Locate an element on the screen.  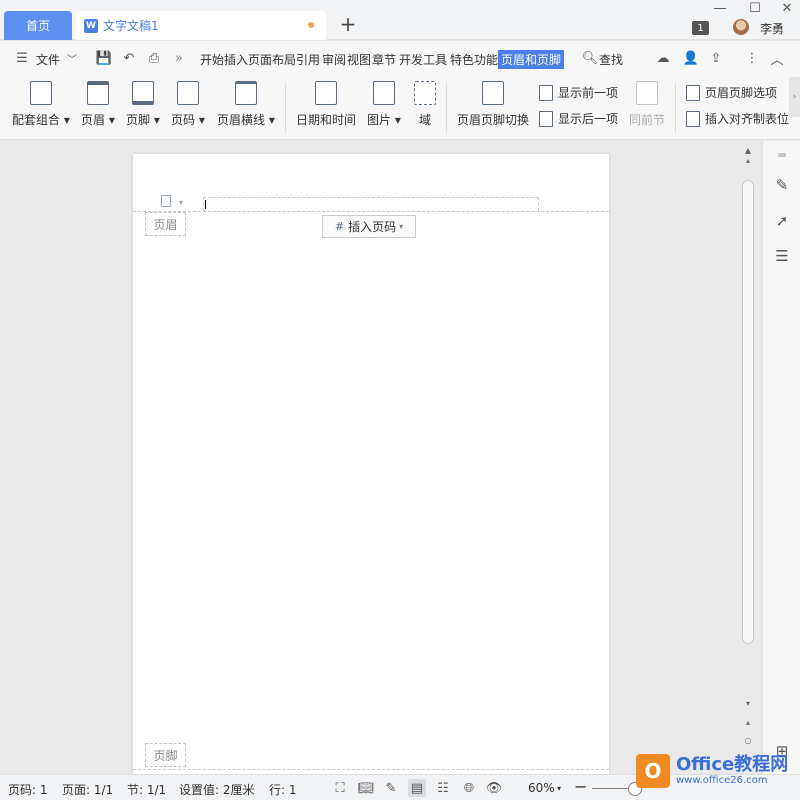
undo-icon: ↶ is located at coordinates (129, 58).